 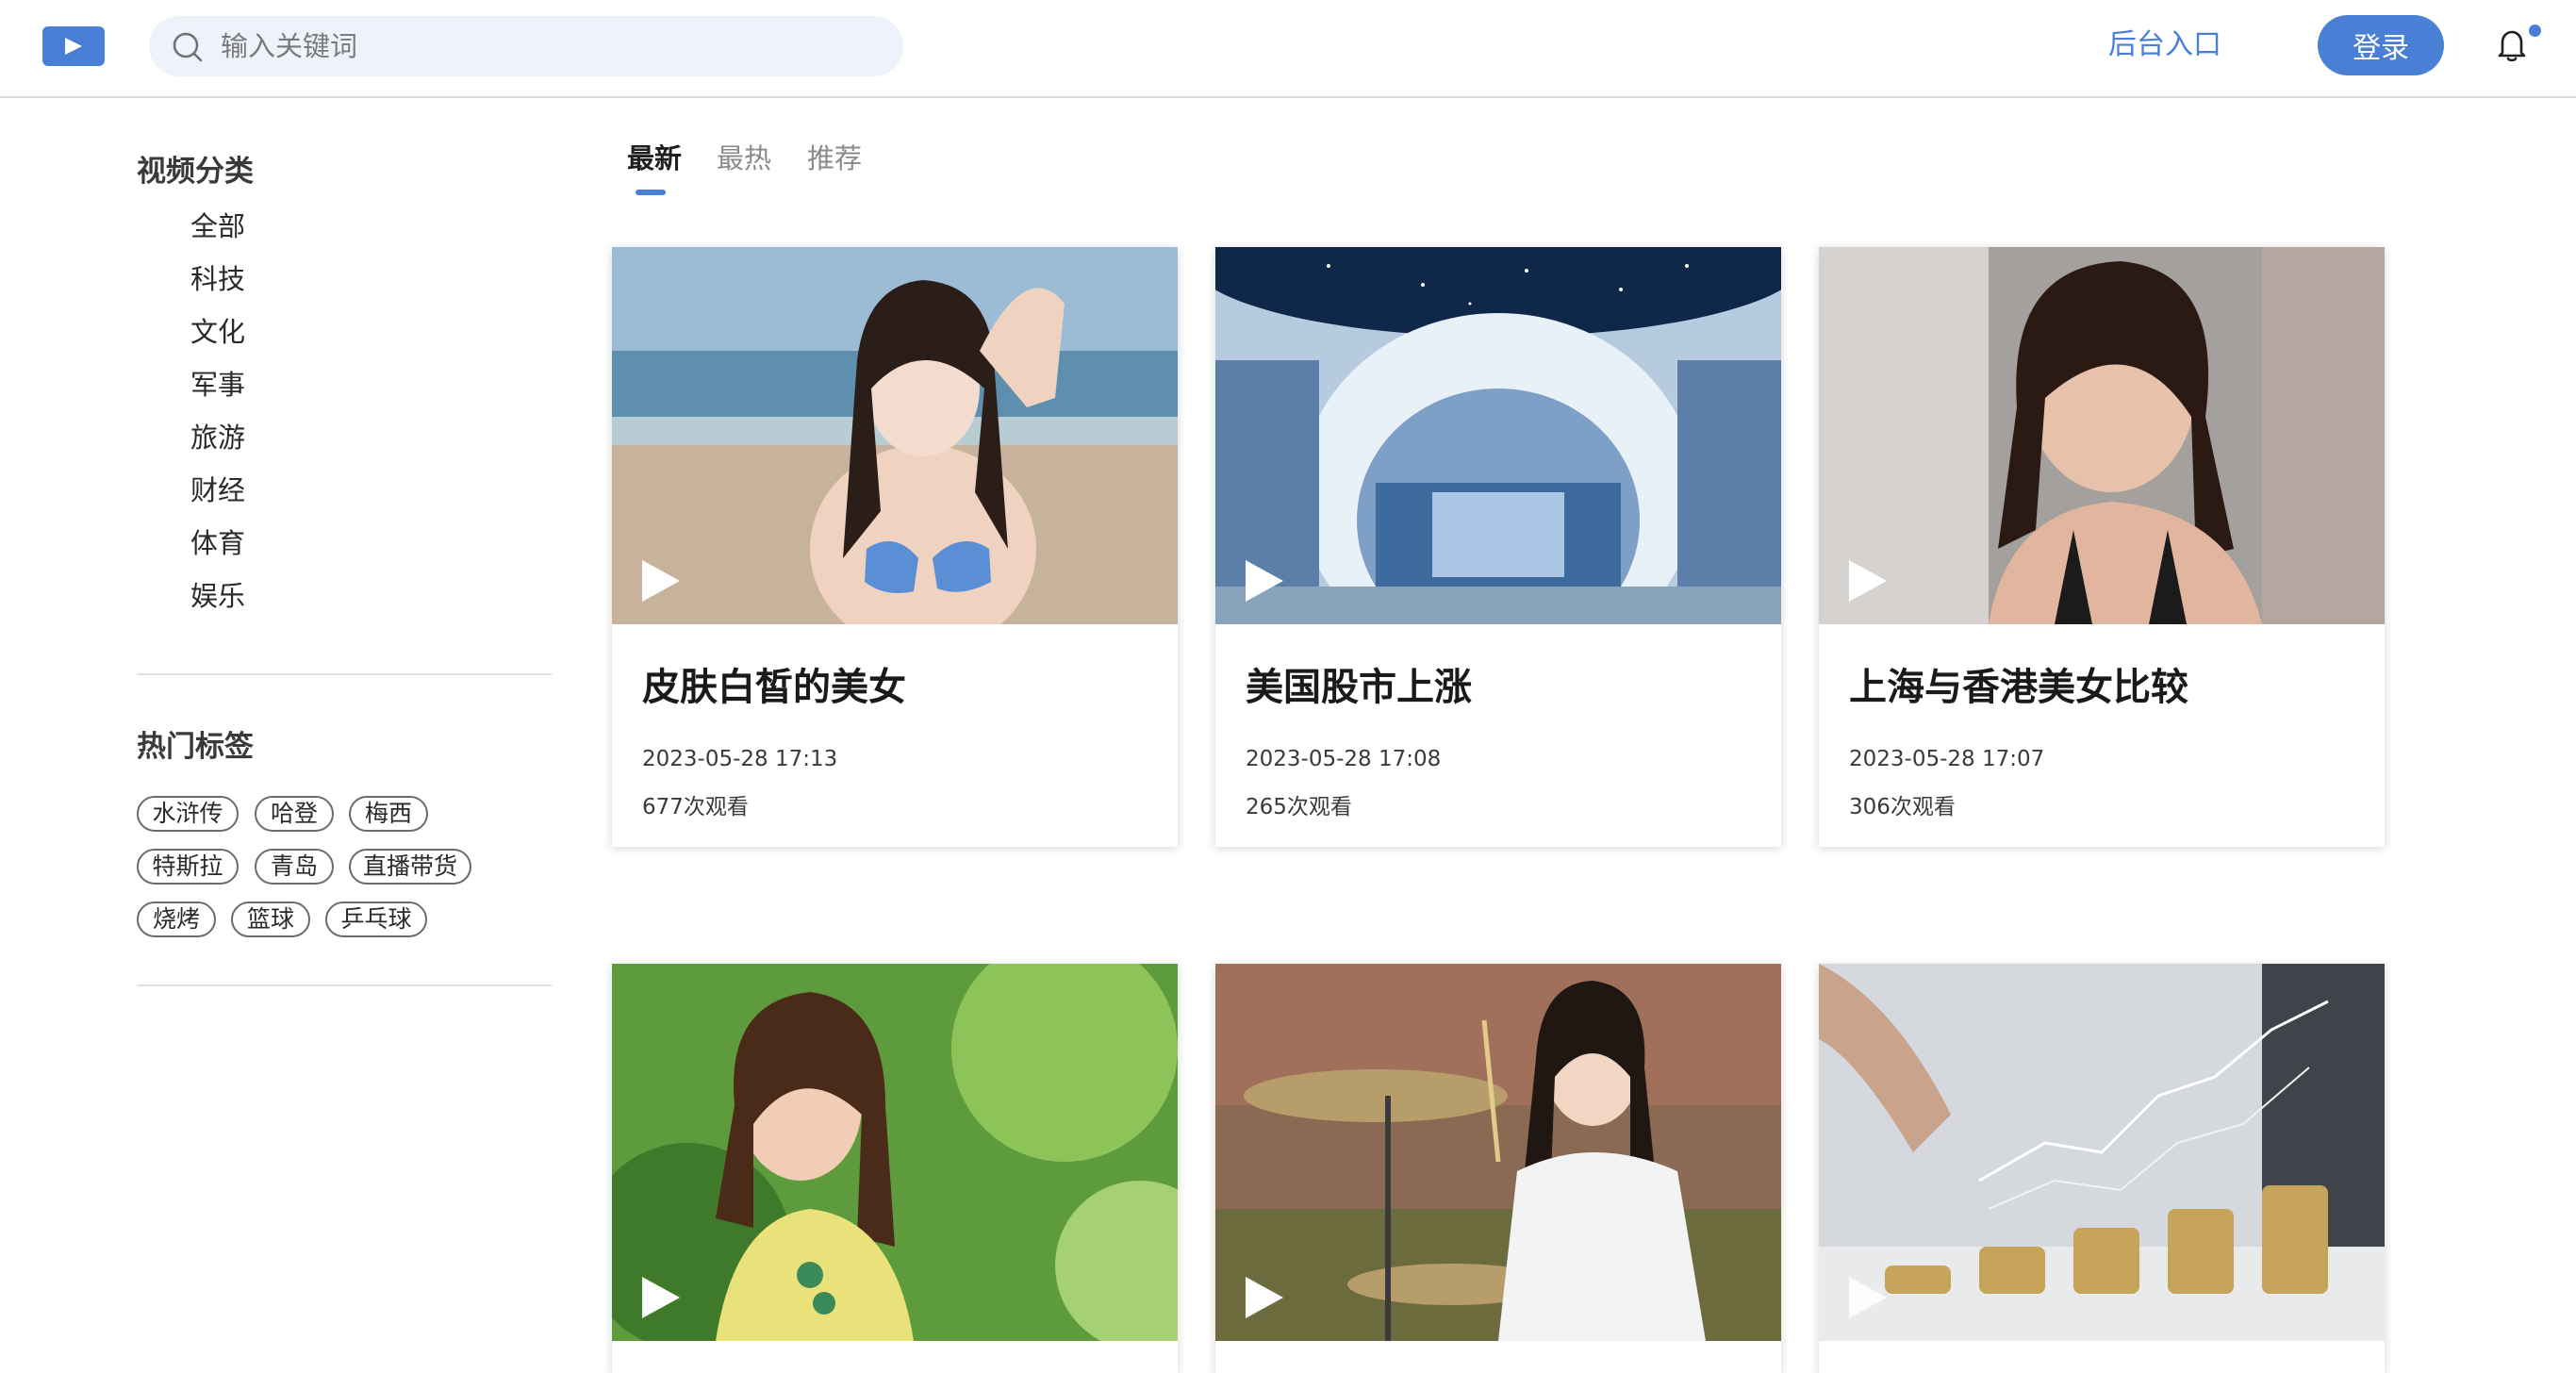 What do you see at coordinates (217, 543) in the screenshot?
I see `category-item-sports: 体育` at bounding box center [217, 543].